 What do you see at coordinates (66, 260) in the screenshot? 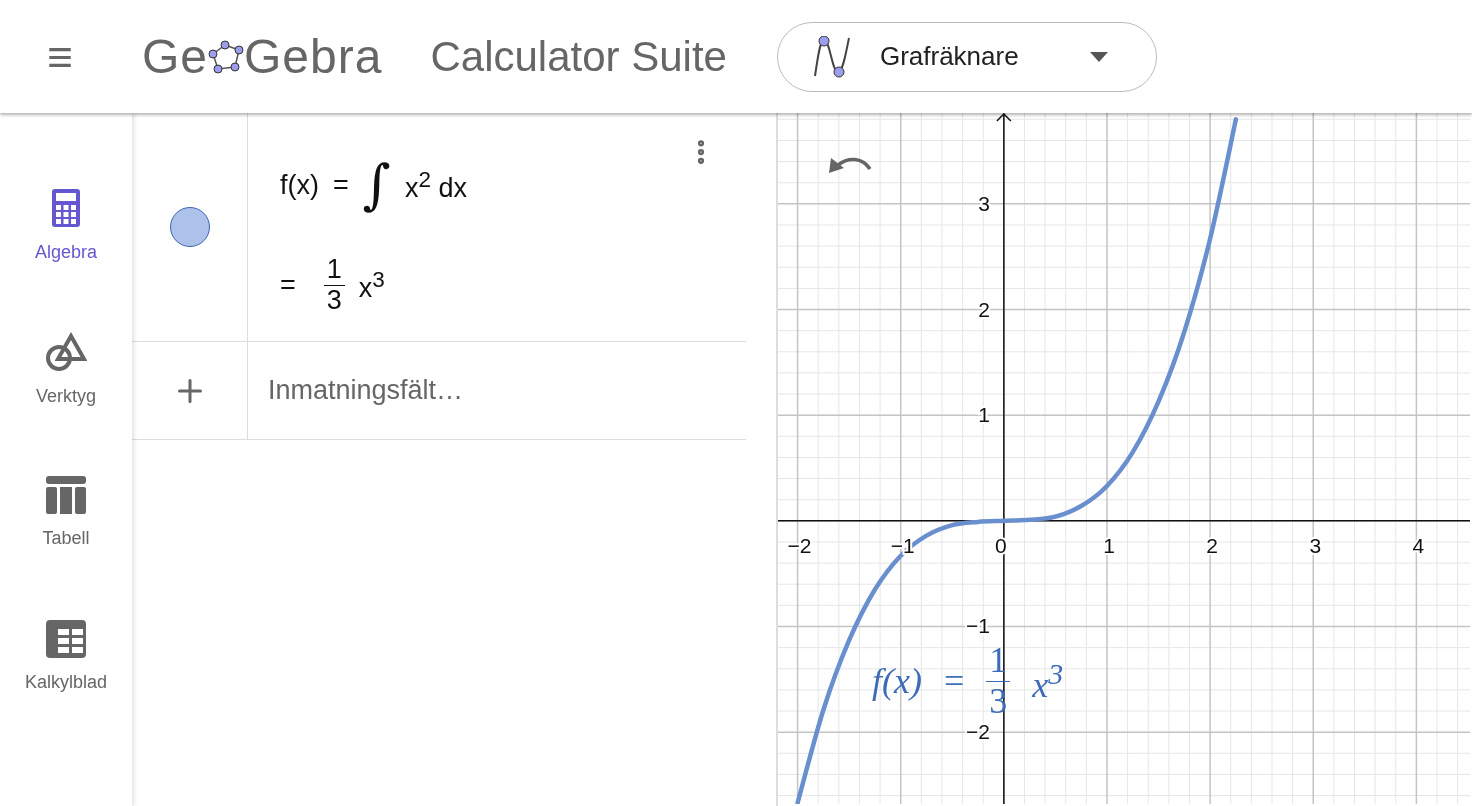
I see `sidebar-item: Algebra` at bounding box center [66, 260].